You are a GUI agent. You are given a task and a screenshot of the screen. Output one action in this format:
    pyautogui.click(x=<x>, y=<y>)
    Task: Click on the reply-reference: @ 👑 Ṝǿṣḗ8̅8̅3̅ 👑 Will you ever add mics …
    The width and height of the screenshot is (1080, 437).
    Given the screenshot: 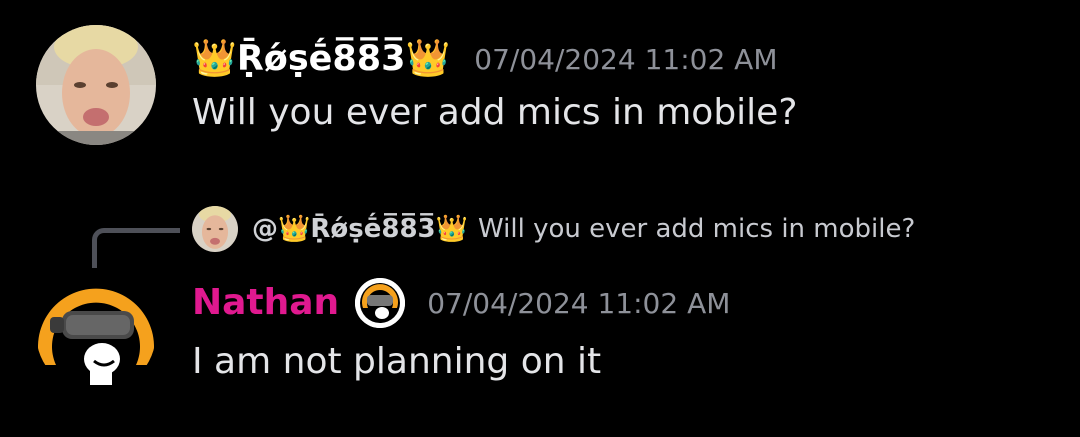 What is the action you would take?
    pyautogui.click(x=553, y=229)
    